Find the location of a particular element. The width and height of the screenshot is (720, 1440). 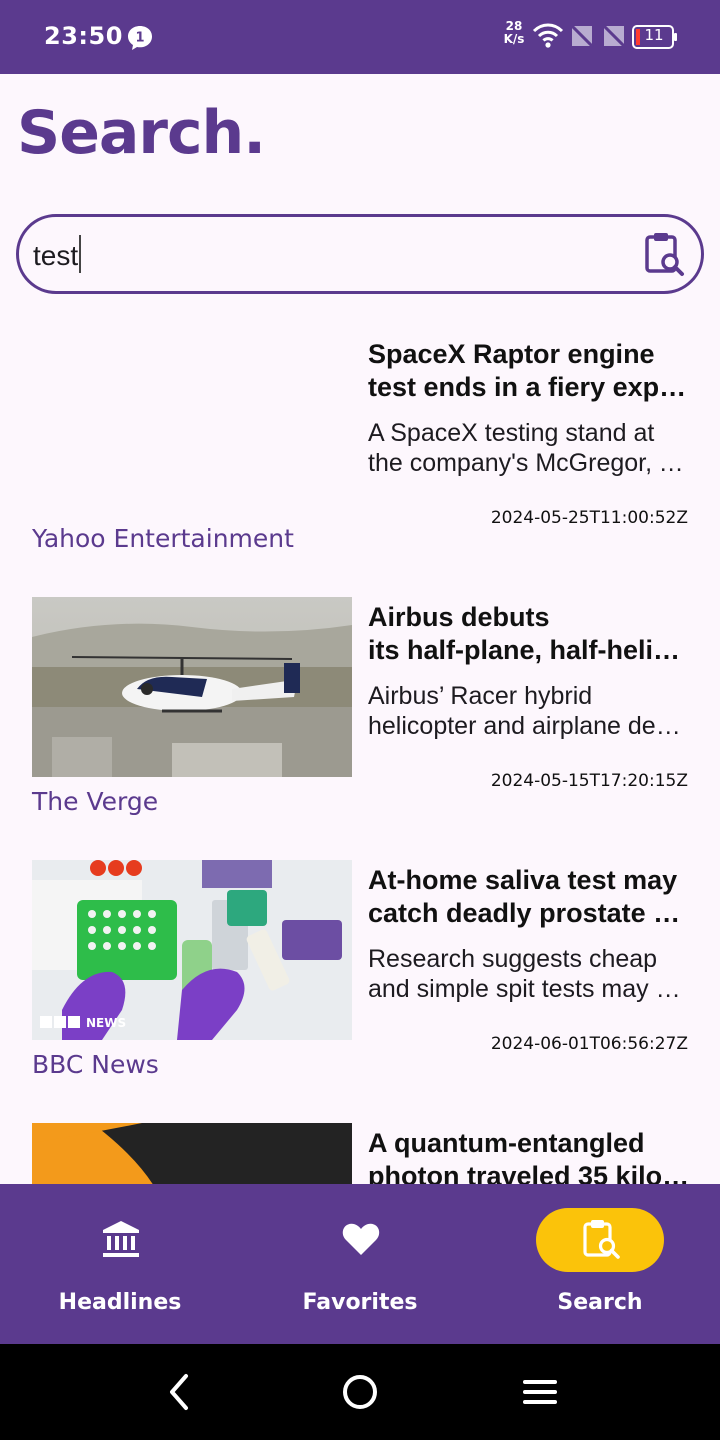

article-source: BBC News is located at coordinates (95, 1064).